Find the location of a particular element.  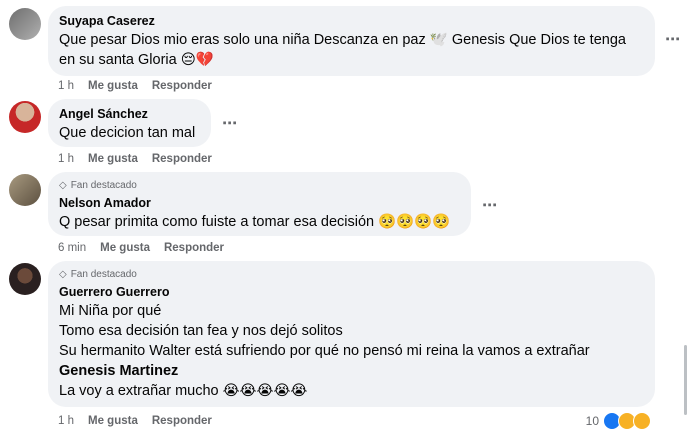

comment-actions: 6 min Me gusta Responder is located at coordinates (141, 248).